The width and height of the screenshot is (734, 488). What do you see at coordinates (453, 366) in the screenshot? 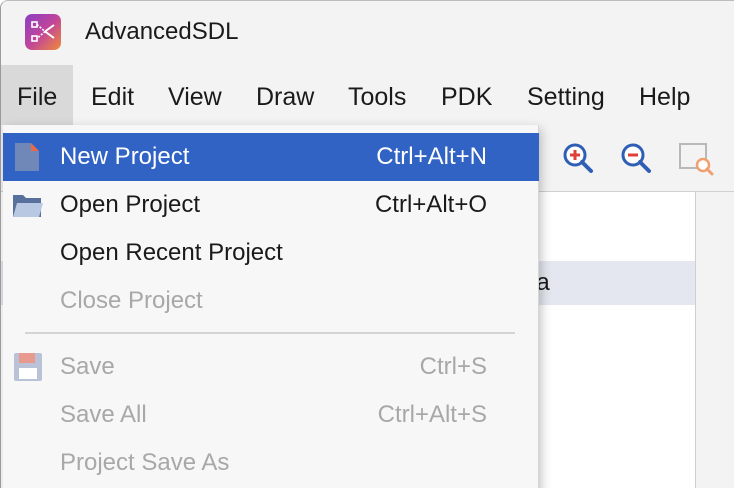
I see `menu-item-shortcut: Ctrl+S` at bounding box center [453, 366].